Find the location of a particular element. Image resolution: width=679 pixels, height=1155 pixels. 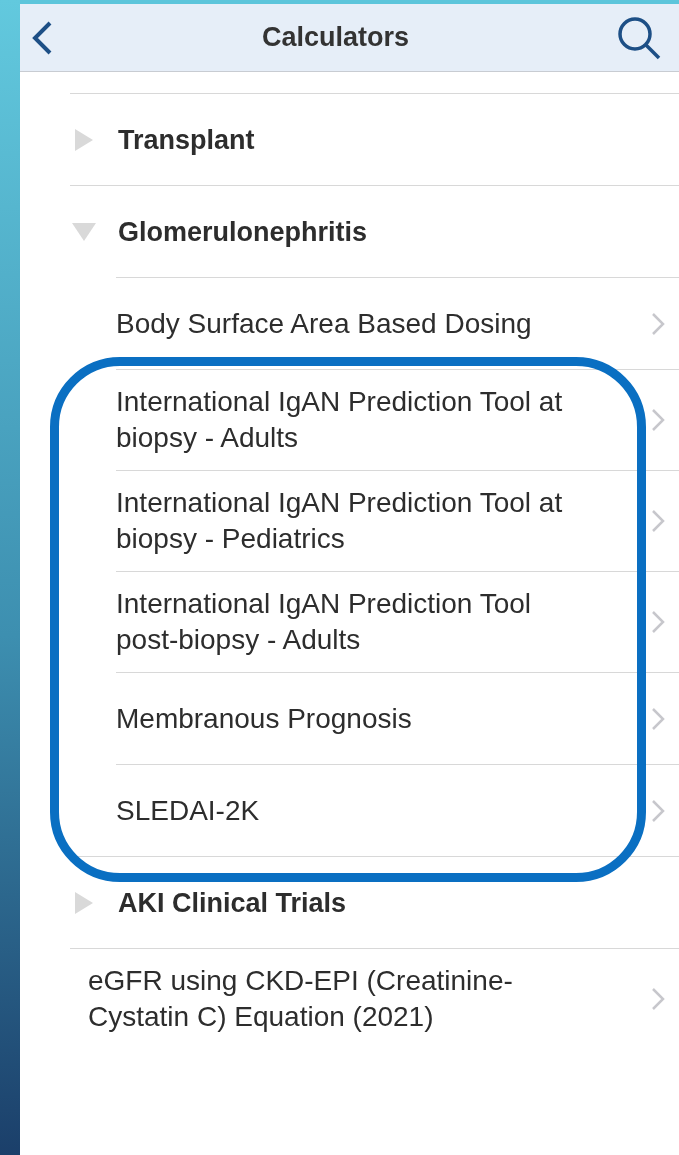

screen-title: Calculators is located at coordinates (335, 38).